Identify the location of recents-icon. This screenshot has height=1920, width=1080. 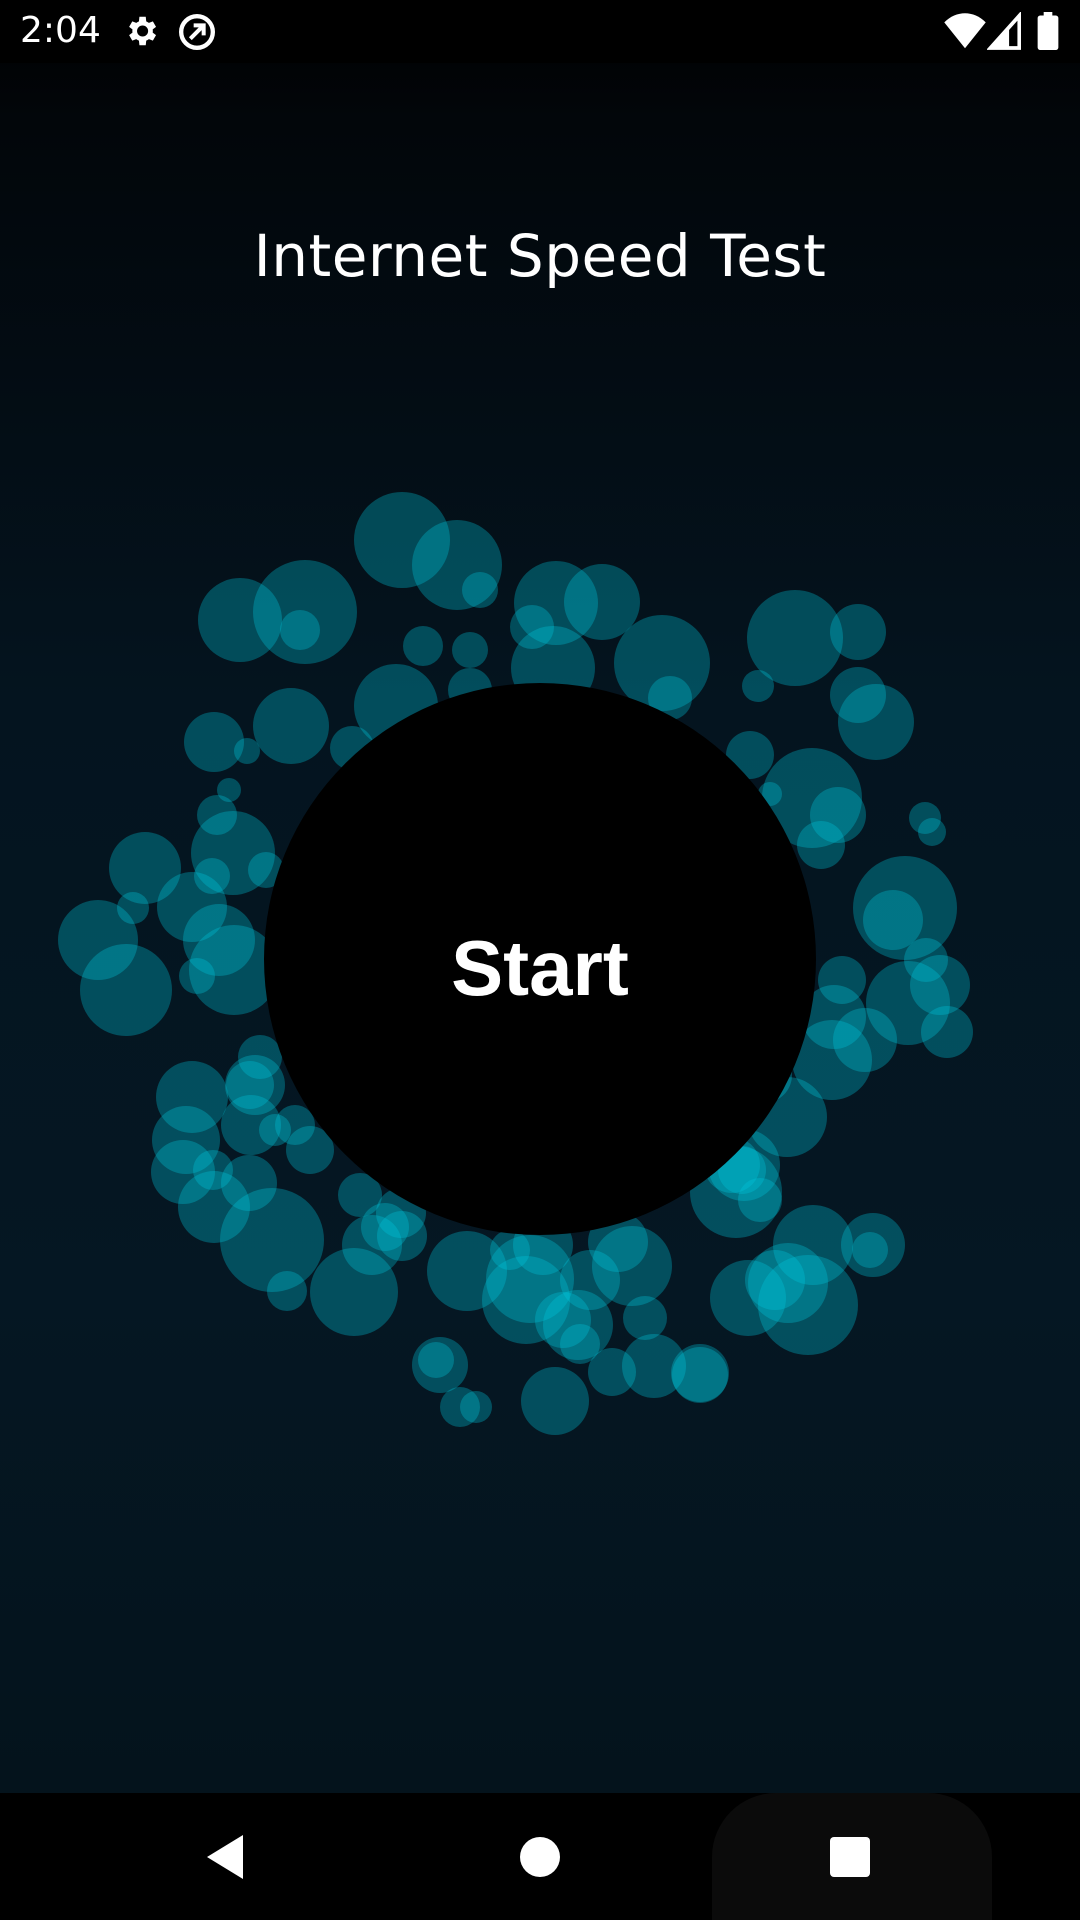
(850, 1856).